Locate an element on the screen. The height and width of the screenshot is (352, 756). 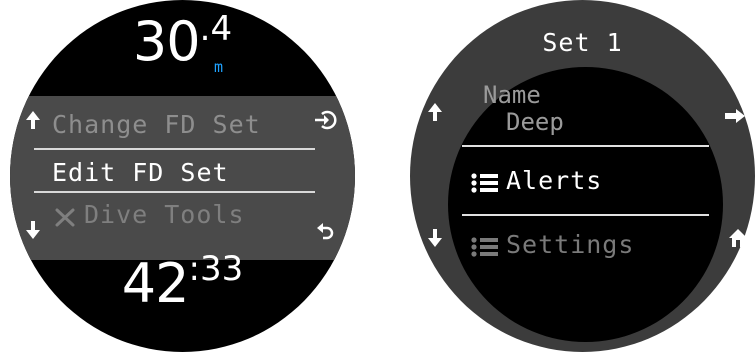
tools-icon is located at coordinates (65, 216).